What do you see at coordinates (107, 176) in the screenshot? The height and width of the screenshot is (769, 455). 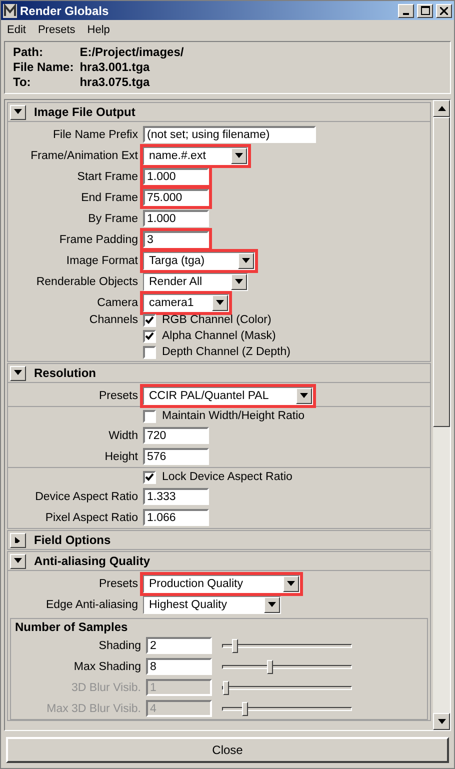 I see `field-label: Start Frame` at bounding box center [107, 176].